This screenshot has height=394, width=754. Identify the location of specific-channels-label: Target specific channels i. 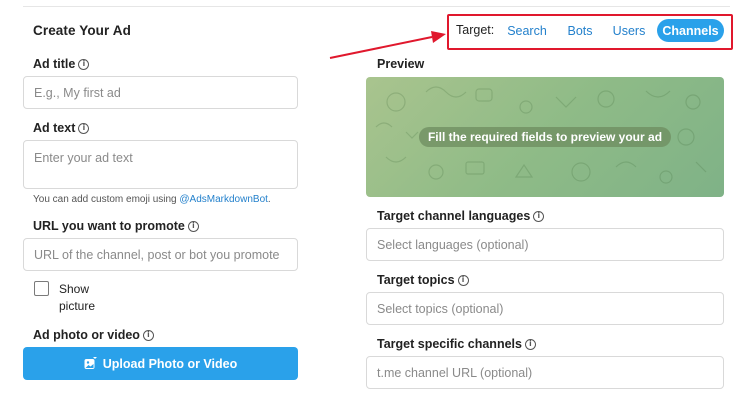
(456, 344).